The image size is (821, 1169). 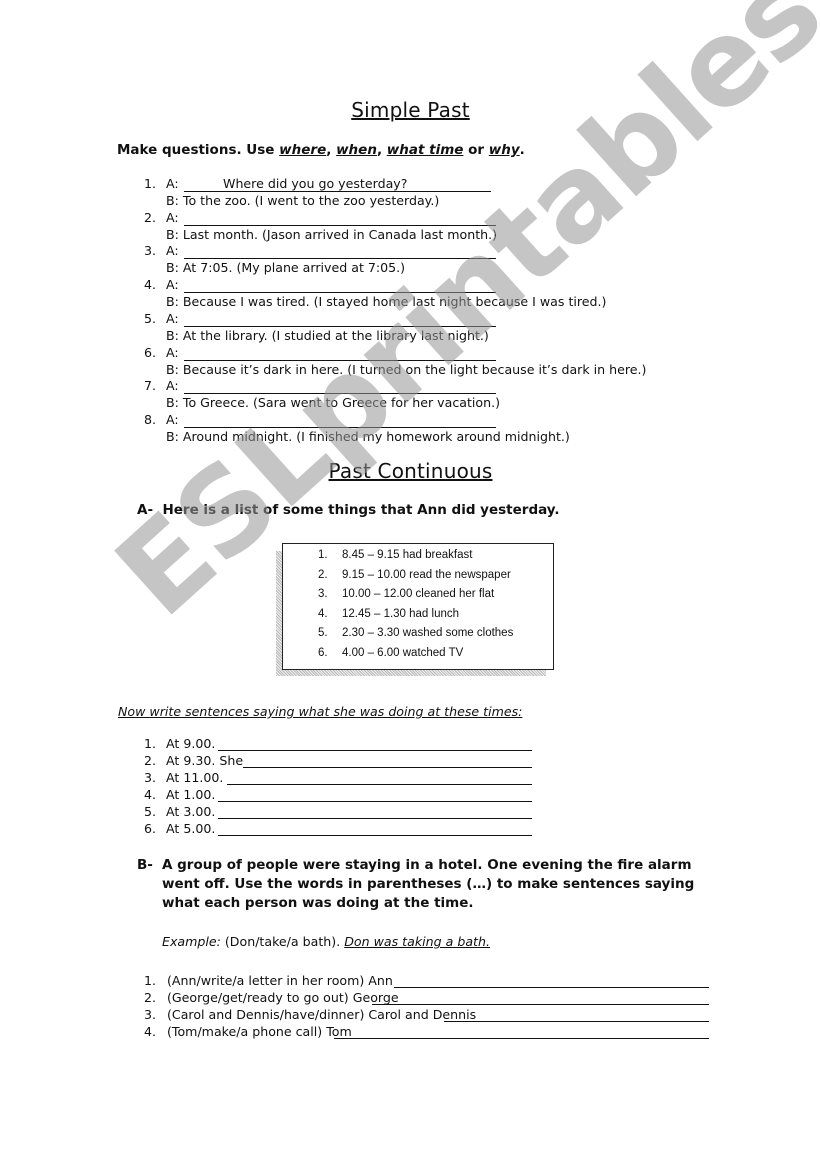 I want to click on question-row: 7. A:, so click(x=320, y=386).